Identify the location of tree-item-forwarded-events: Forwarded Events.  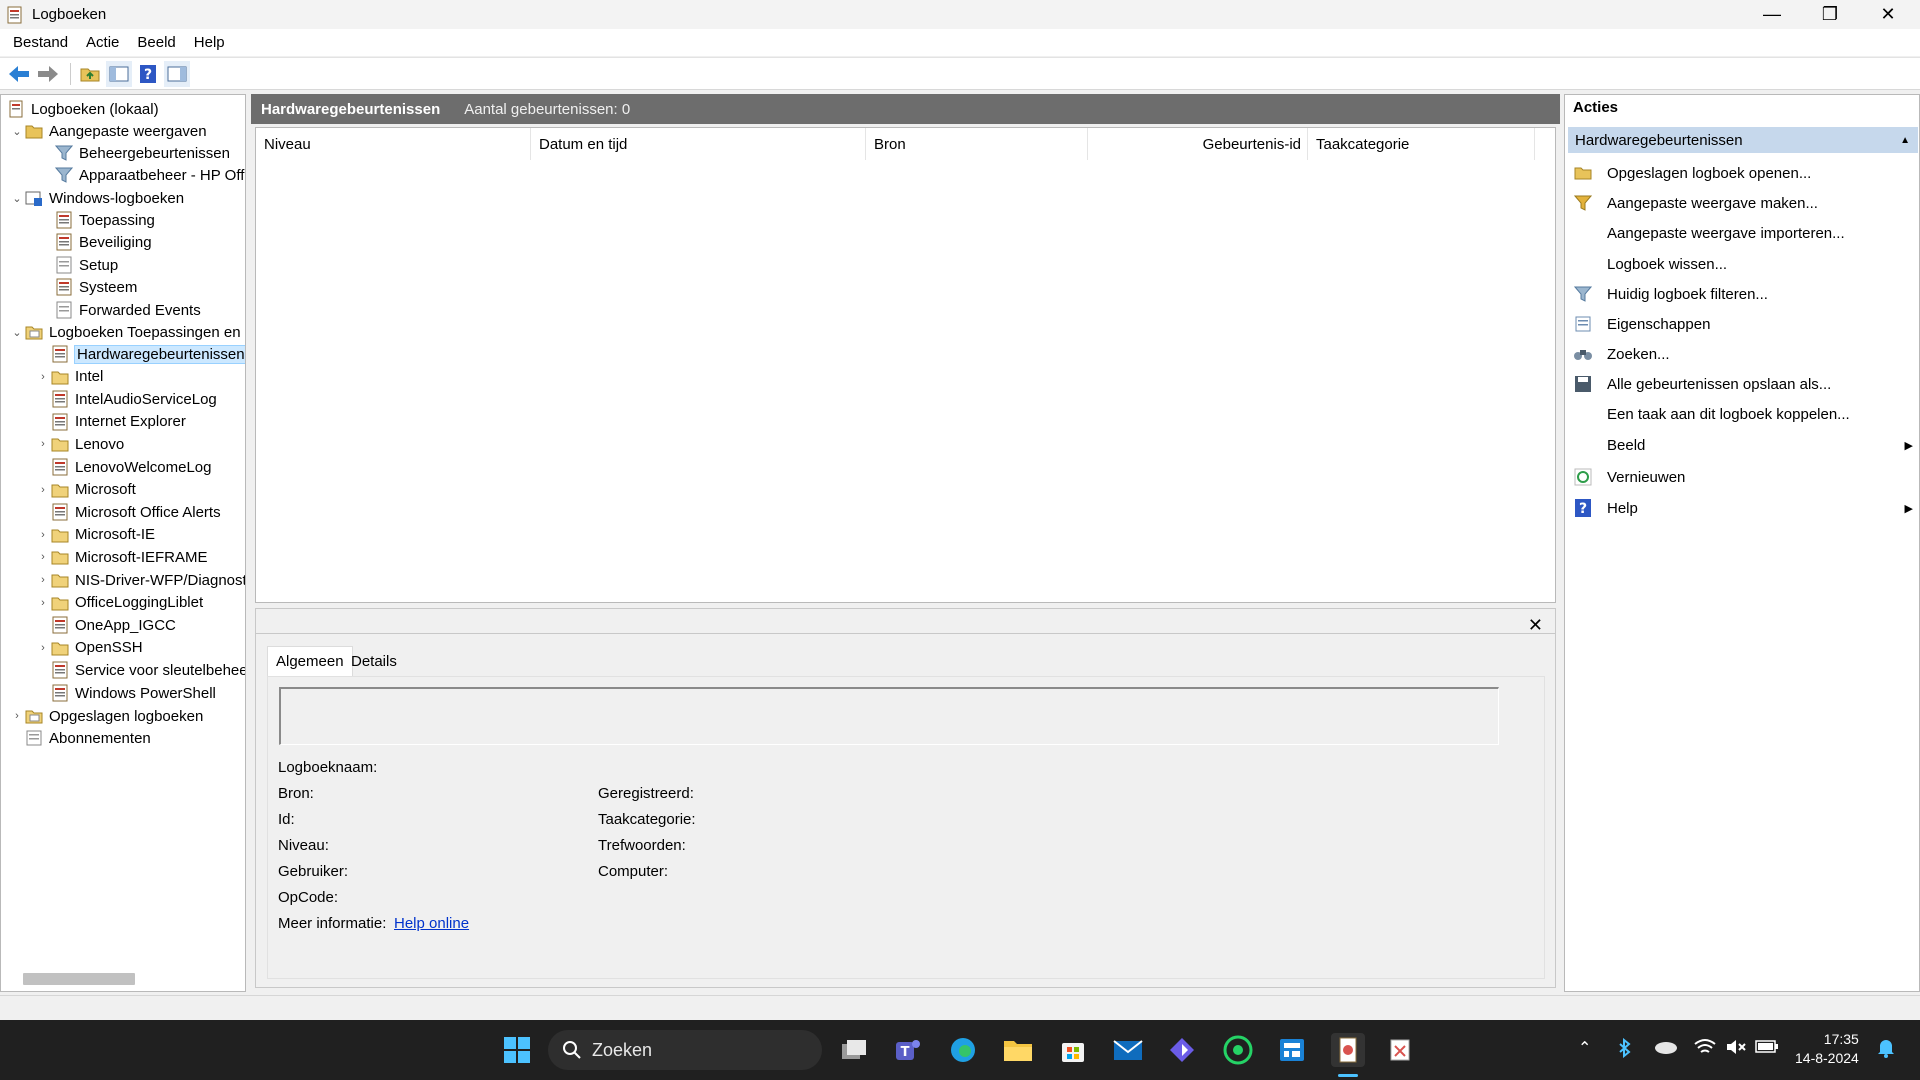
(128, 310).